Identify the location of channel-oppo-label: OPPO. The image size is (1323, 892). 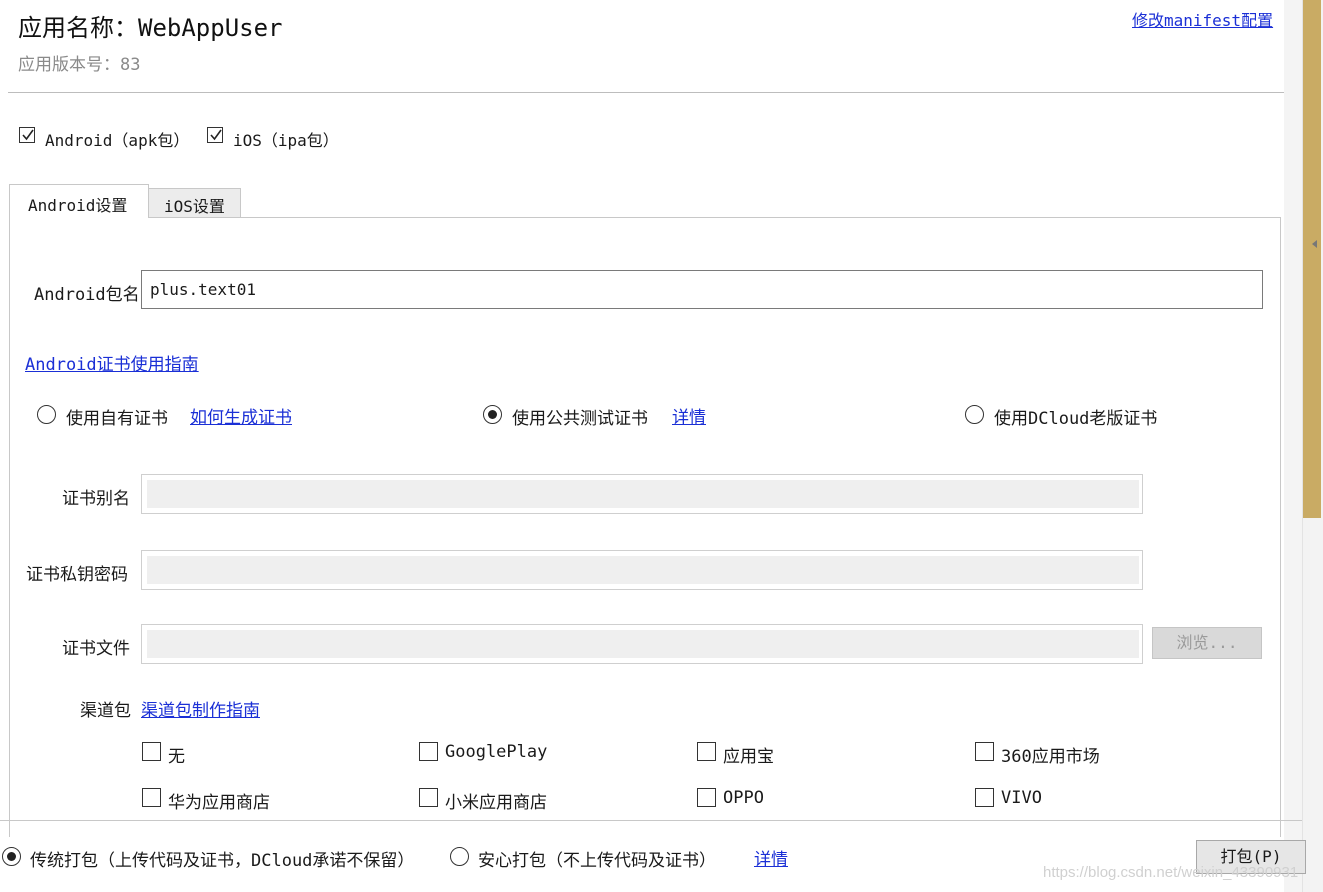
(743, 798).